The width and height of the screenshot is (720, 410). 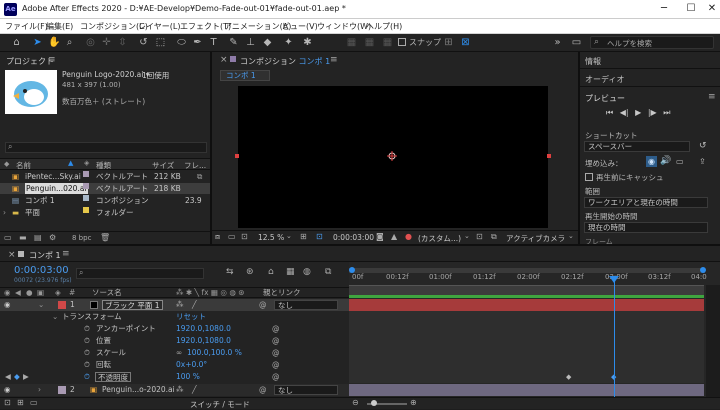 I want to click on keyframe-icon: ◆, so click(x=568, y=377).